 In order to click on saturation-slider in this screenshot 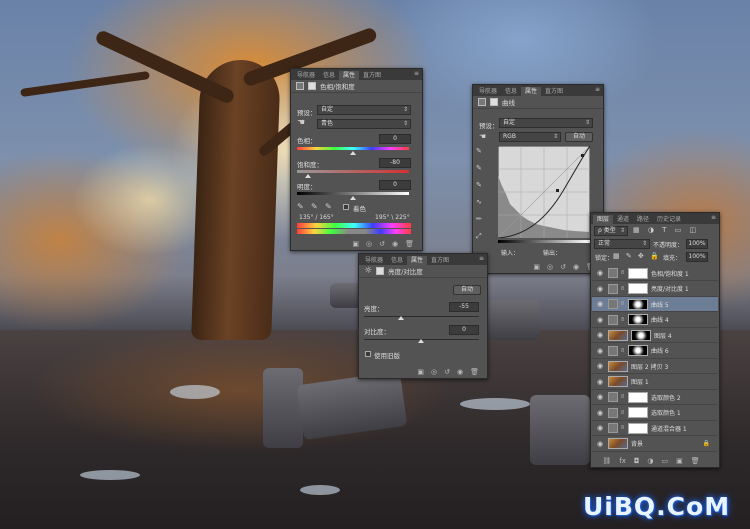, I will do `click(353, 171)`.